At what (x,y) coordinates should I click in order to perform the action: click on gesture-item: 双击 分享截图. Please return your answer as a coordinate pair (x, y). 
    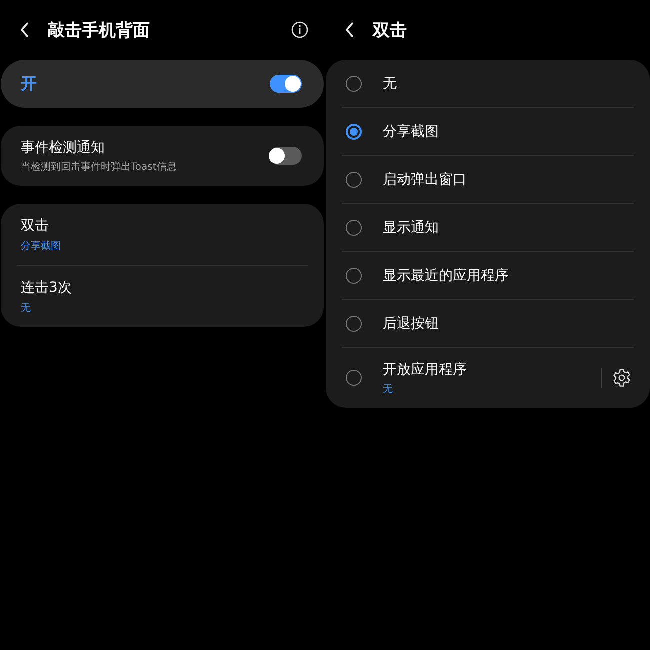
    Looking at the image, I should click on (162, 234).